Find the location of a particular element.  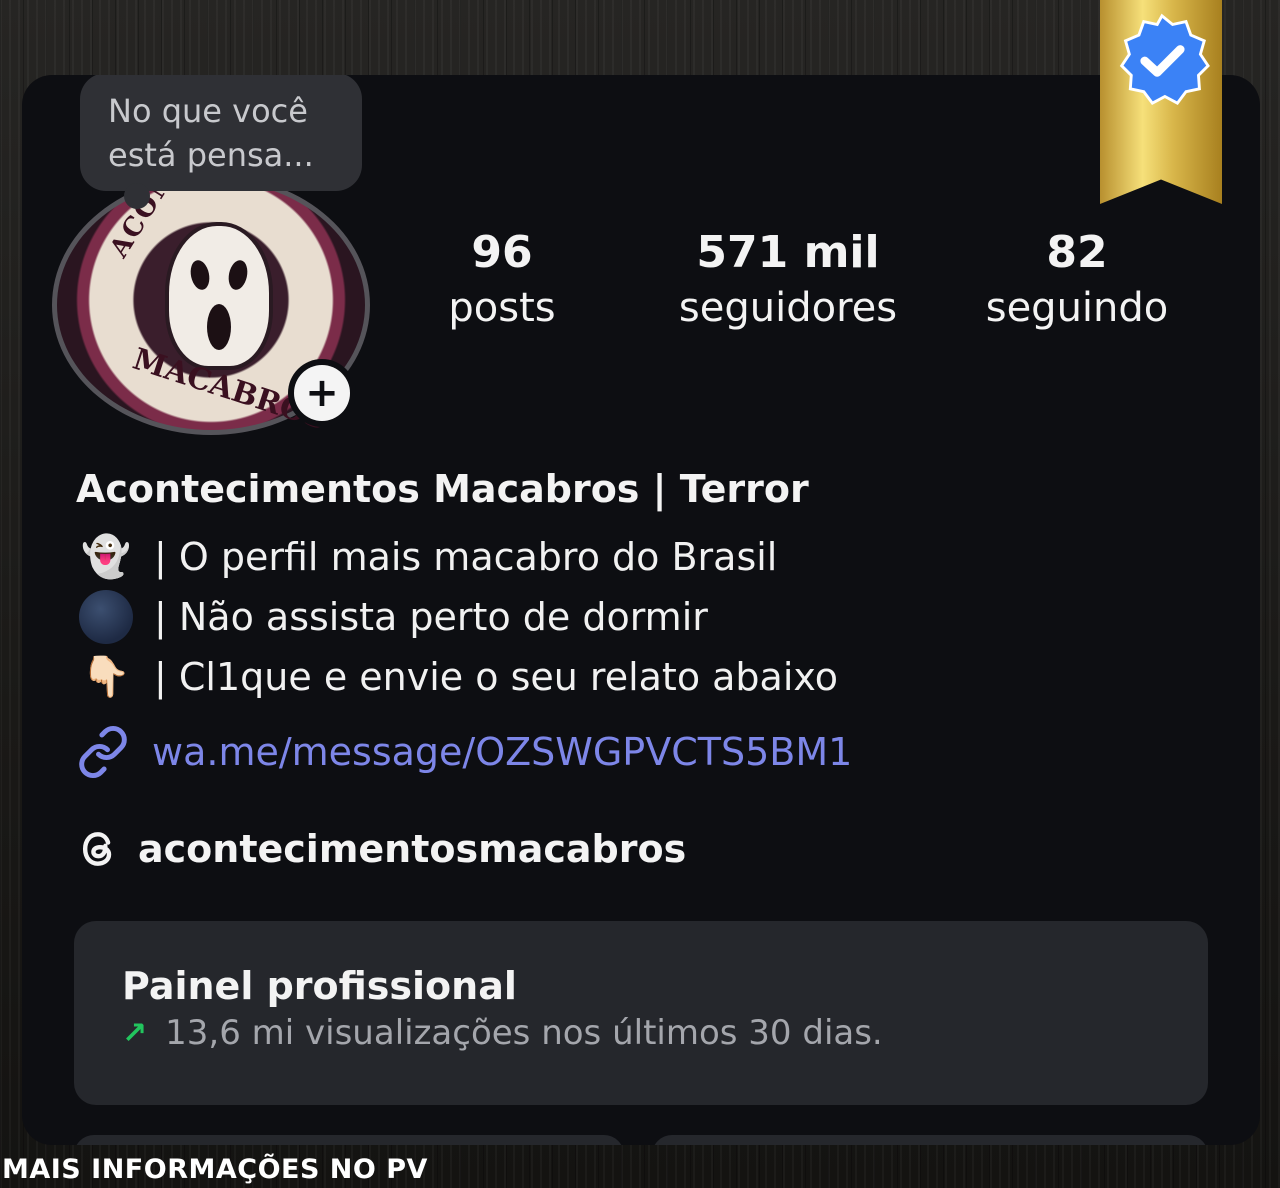

profile-name: Acontecimentos Macabros | Terror is located at coordinates (442, 489).